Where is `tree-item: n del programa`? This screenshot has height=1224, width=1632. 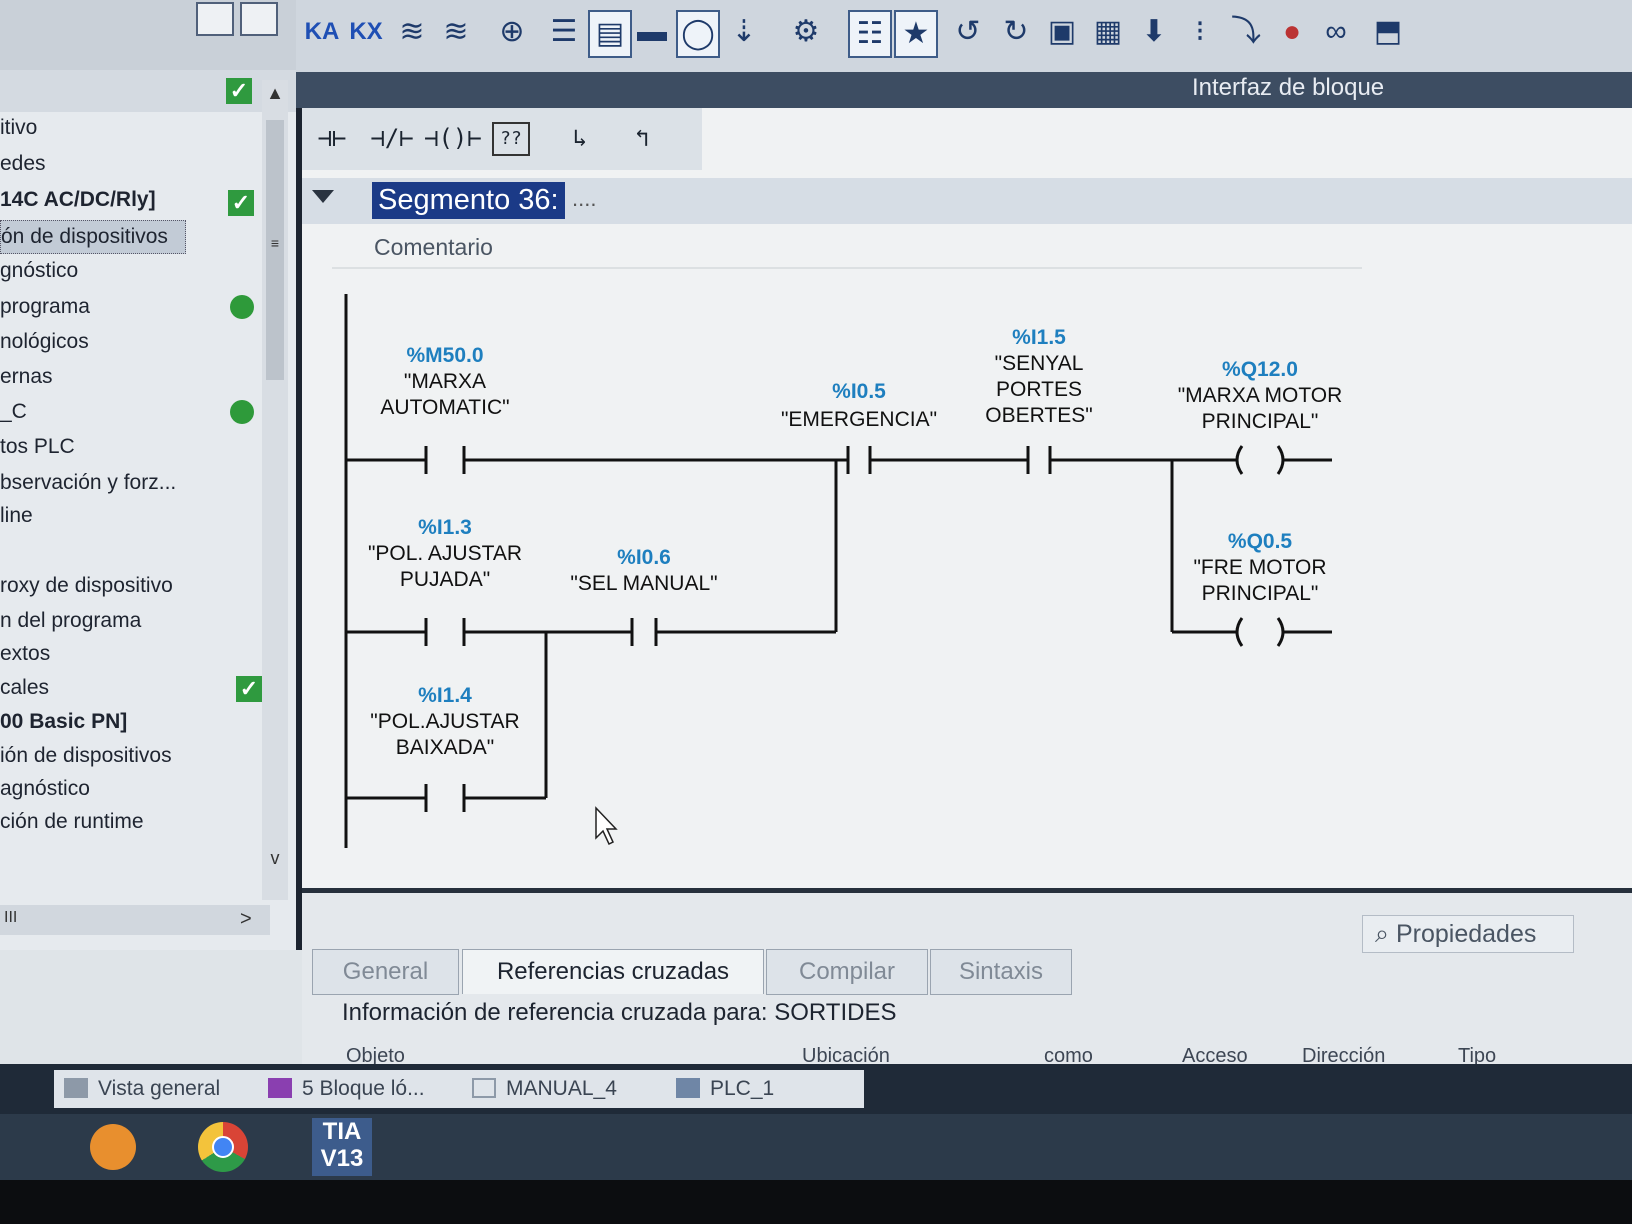 tree-item: n del programa is located at coordinates (70, 621).